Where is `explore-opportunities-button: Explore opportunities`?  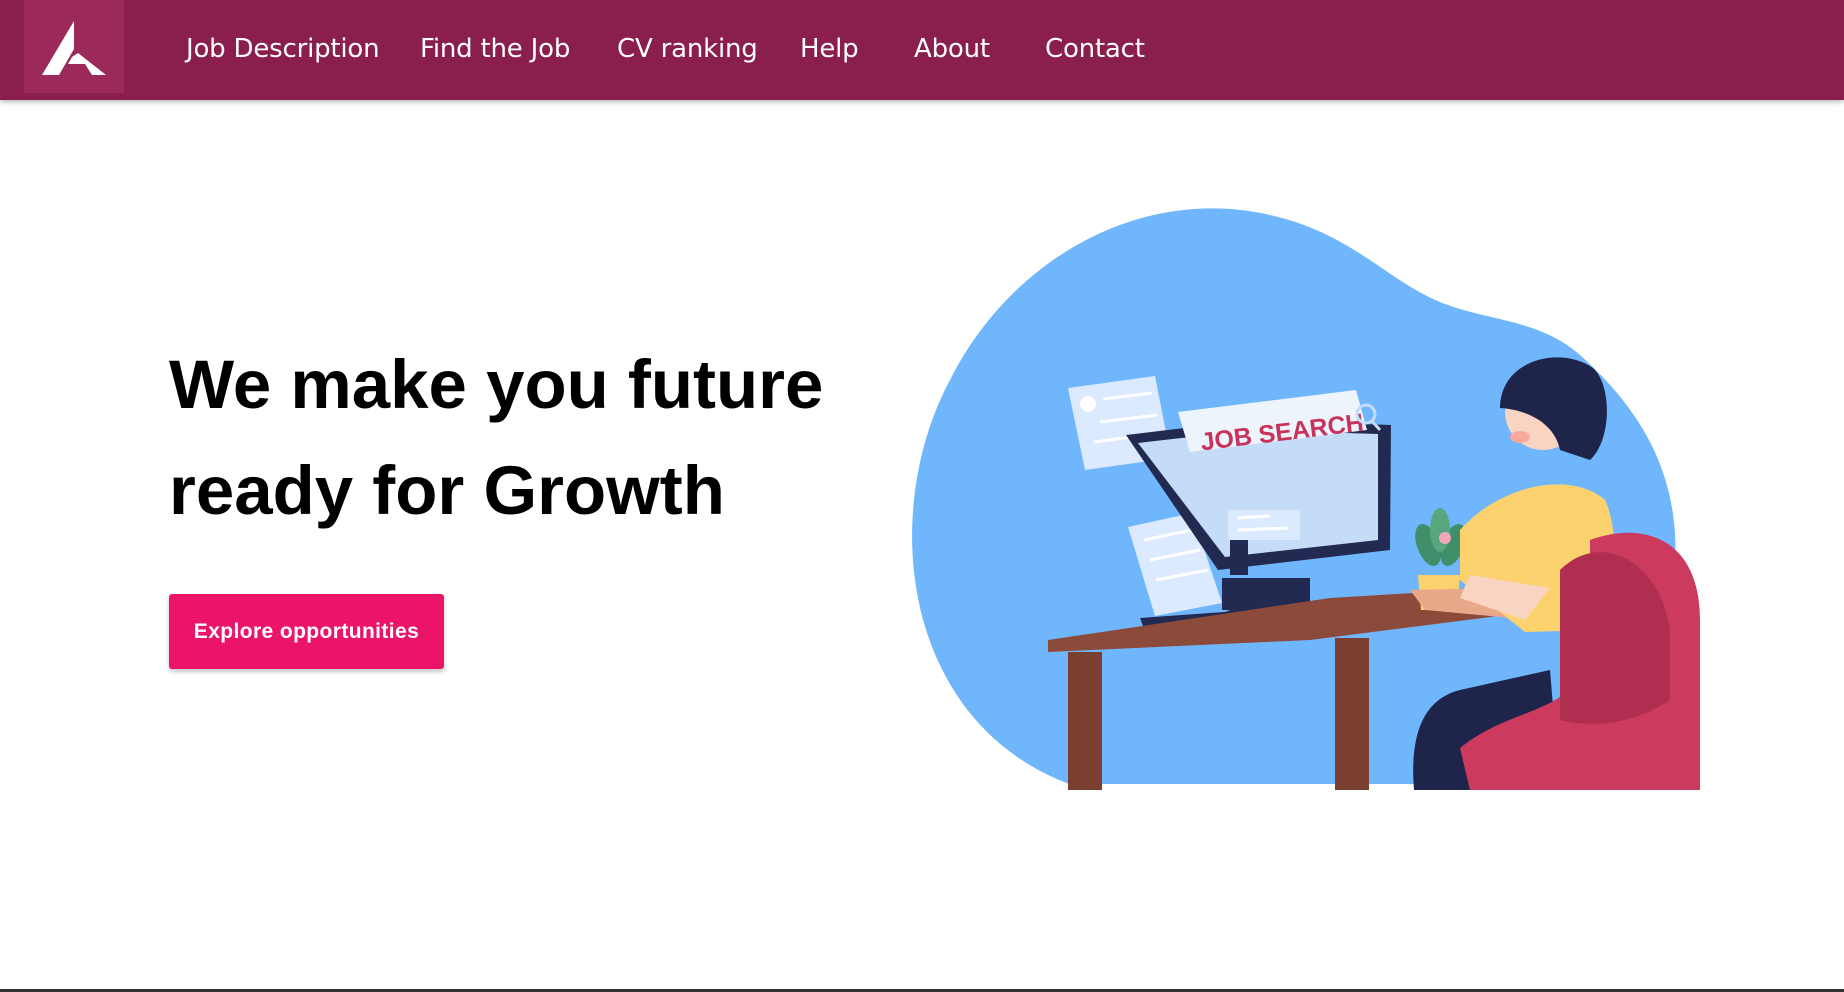
explore-opportunities-button: Explore opportunities is located at coordinates (306, 631).